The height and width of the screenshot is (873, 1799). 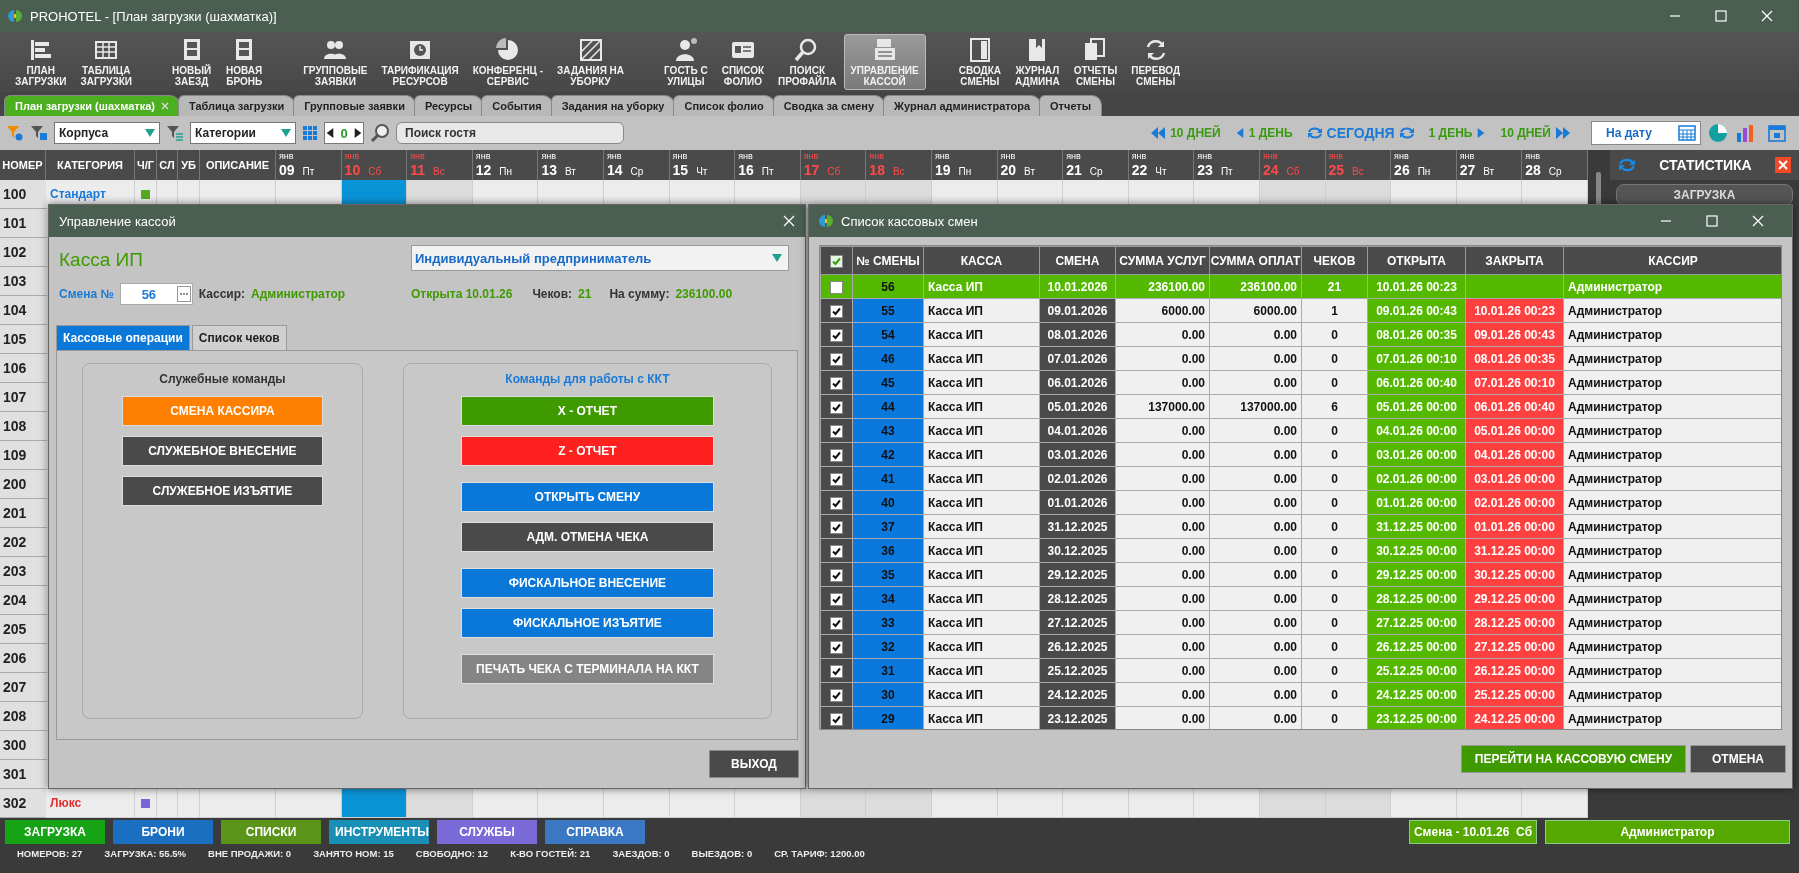 What do you see at coordinates (374, 803) in the screenshot?
I see `booking-block` at bounding box center [374, 803].